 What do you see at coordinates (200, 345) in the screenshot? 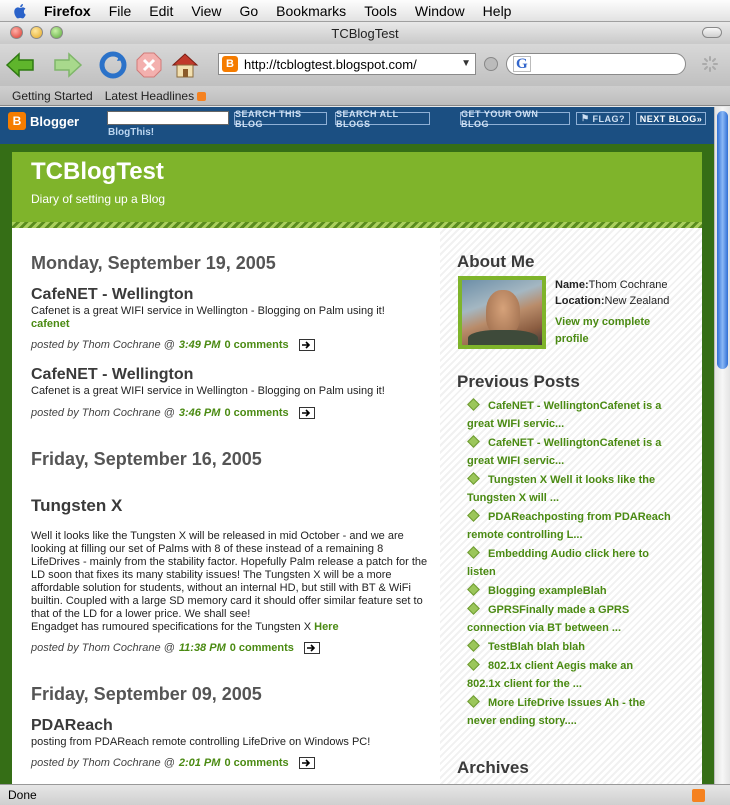
I see `post-permalink: 3:49 PM` at bounding box center [200, 345].